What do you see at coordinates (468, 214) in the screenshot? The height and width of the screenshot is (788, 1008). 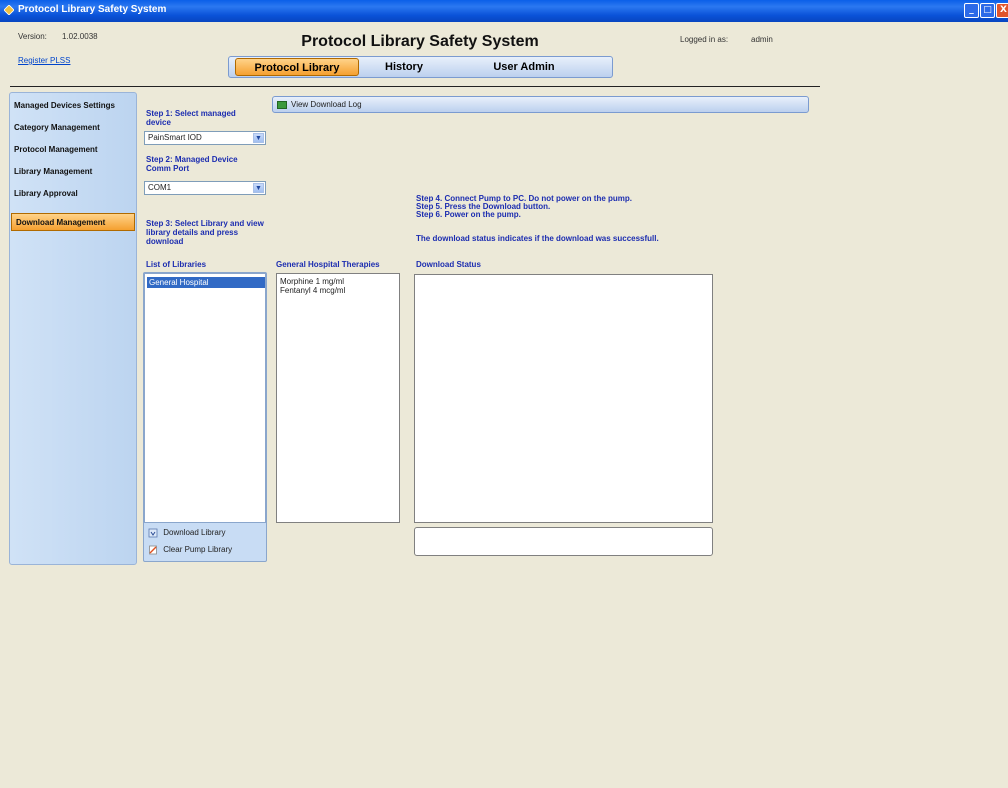 I see `step6-instruction: Step 6. Power on the pump.` at bounding box center [468, 214].